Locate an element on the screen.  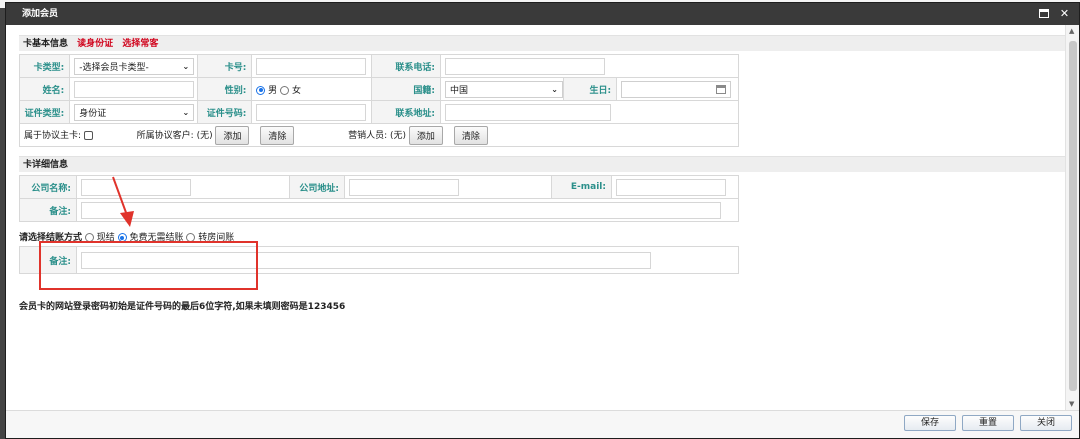
gender-female-label: 女 is located at coordinates (296, 90).